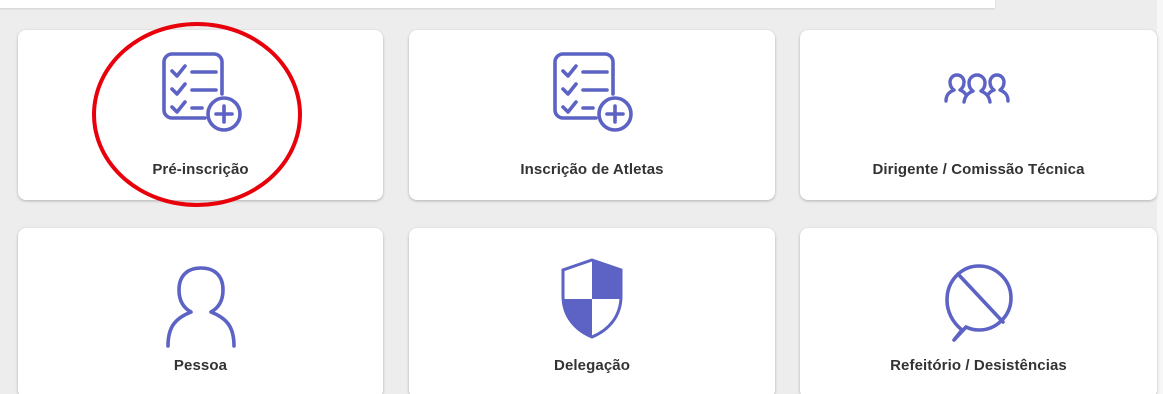 This screenshot has width=1163, height=394. What do you see at coordinates (979, 293) in the screenshot?
I see `chat-blocked-icon` at bounding box center [979, 293].